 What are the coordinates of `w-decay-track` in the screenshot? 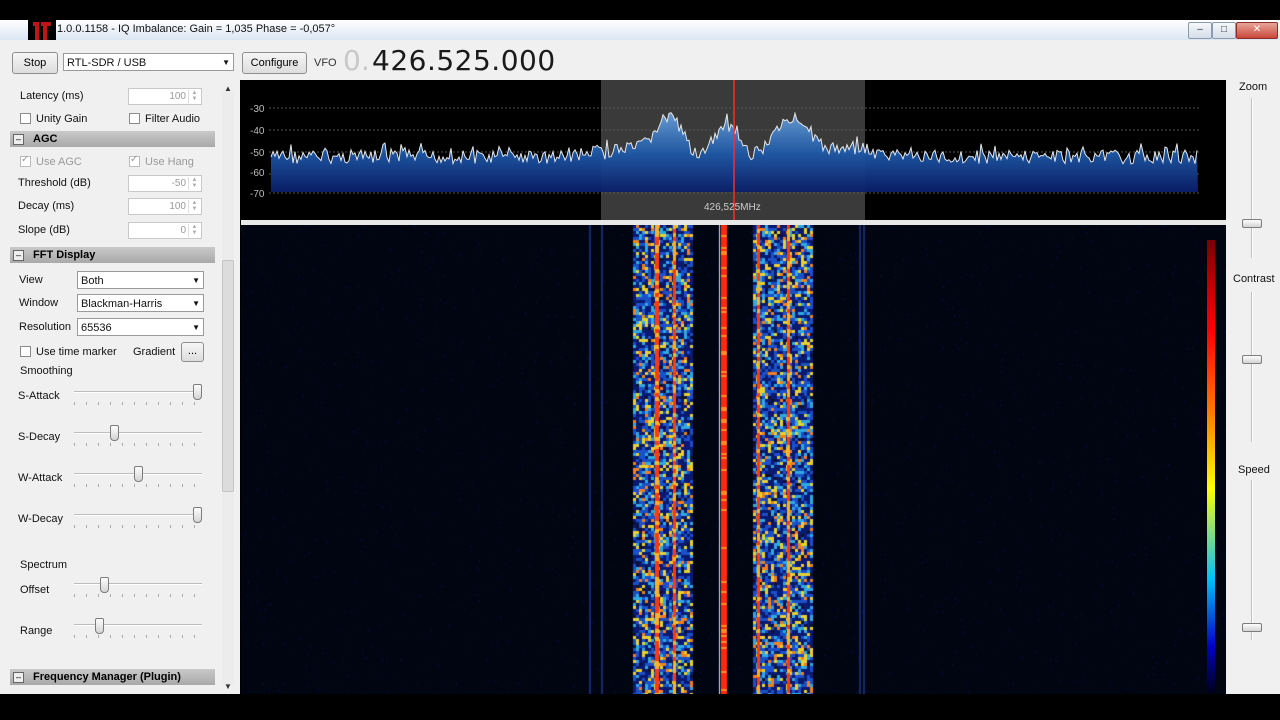 It's located at (138, 515).